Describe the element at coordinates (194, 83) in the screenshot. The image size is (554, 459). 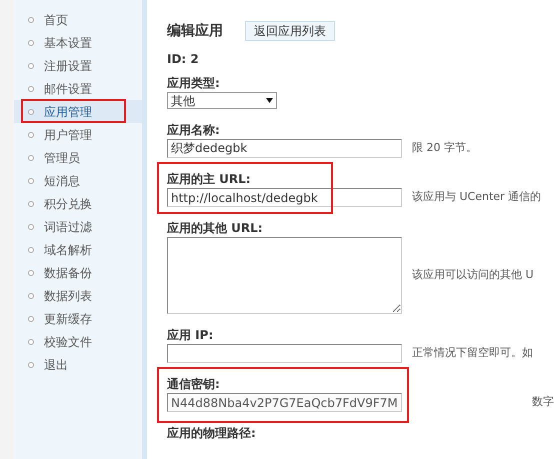
I see `field-label: 应用类型:` at that location.